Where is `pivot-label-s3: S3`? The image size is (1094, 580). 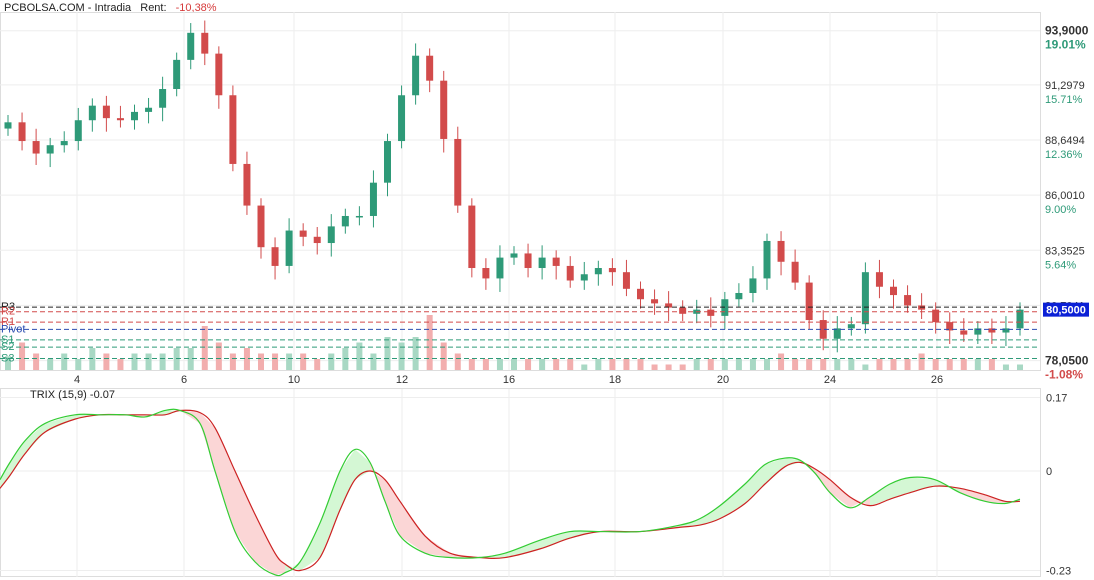
pivot-label-s3: S3 is located at coordinates (7, 359).